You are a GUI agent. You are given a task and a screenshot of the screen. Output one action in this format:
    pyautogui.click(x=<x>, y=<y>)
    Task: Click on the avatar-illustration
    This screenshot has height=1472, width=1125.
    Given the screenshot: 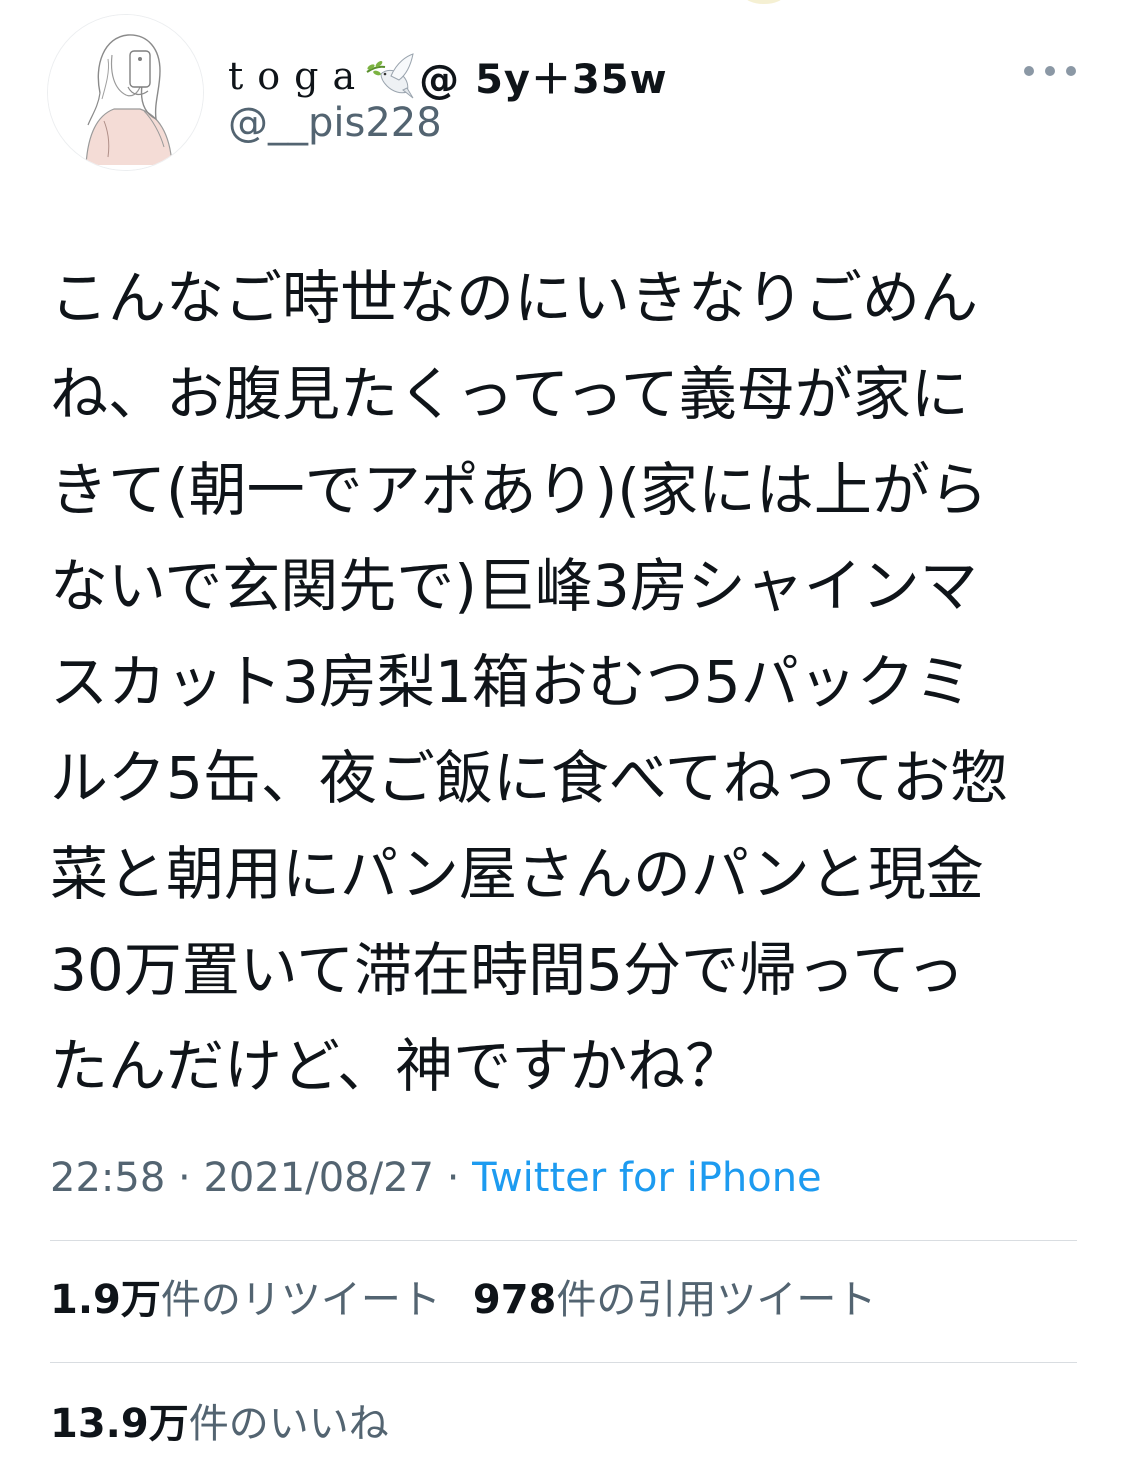 What is the action you would take?
    pyautogui.click(x=125, y=92)
    